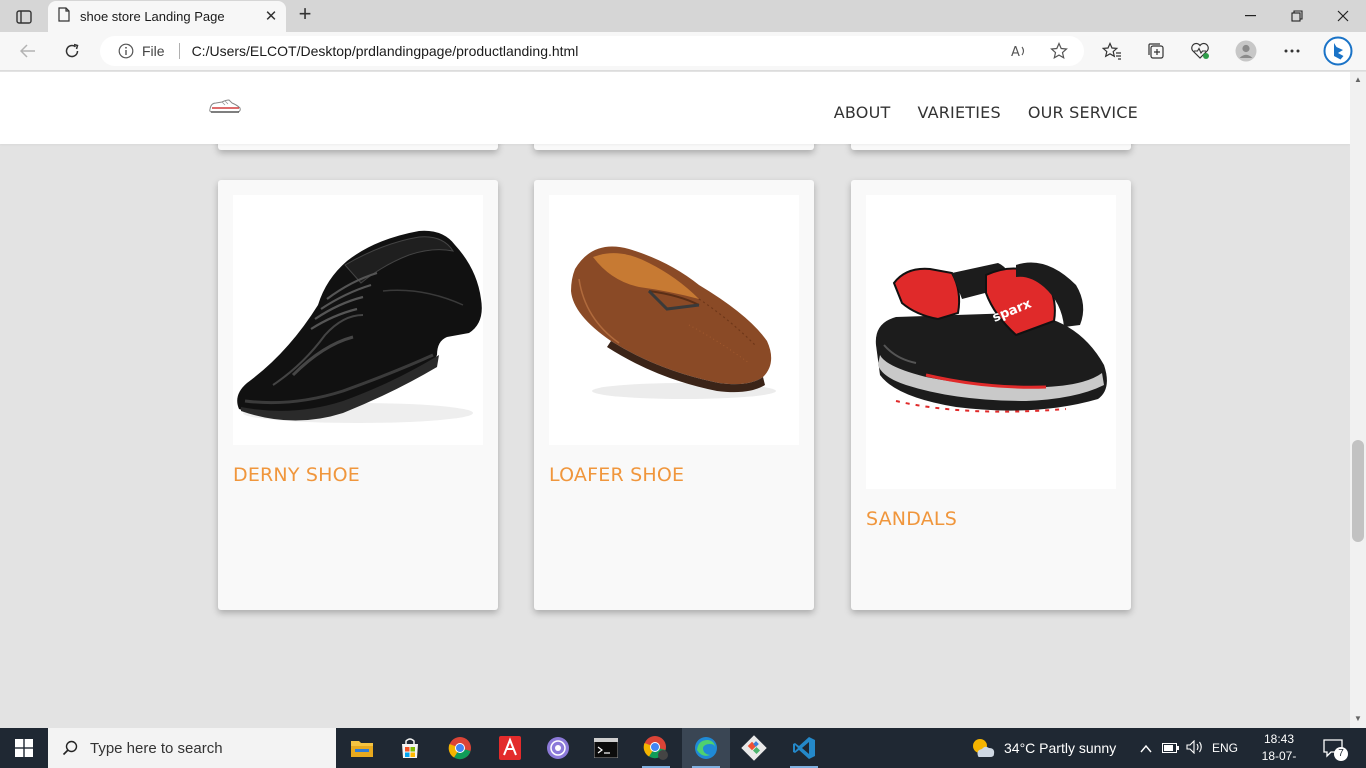 The width and height of the screenshot is (1366, 768). What do you see at coordinates (1060, 748) in the screenshot?
I see `weather-text: 34°C Partly sunny` at bounding box center [1060, 748].